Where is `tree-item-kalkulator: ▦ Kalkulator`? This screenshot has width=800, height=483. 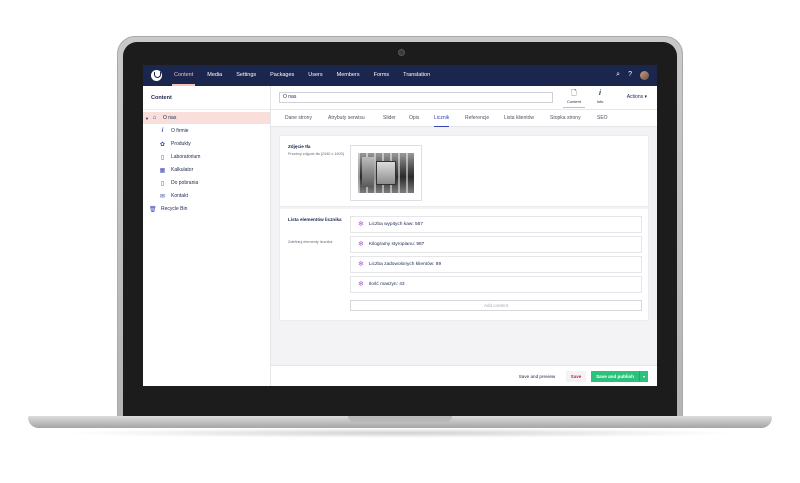
tree-item-kalkulator: ▦ Kalkulator is located at coordinates (206, 170).